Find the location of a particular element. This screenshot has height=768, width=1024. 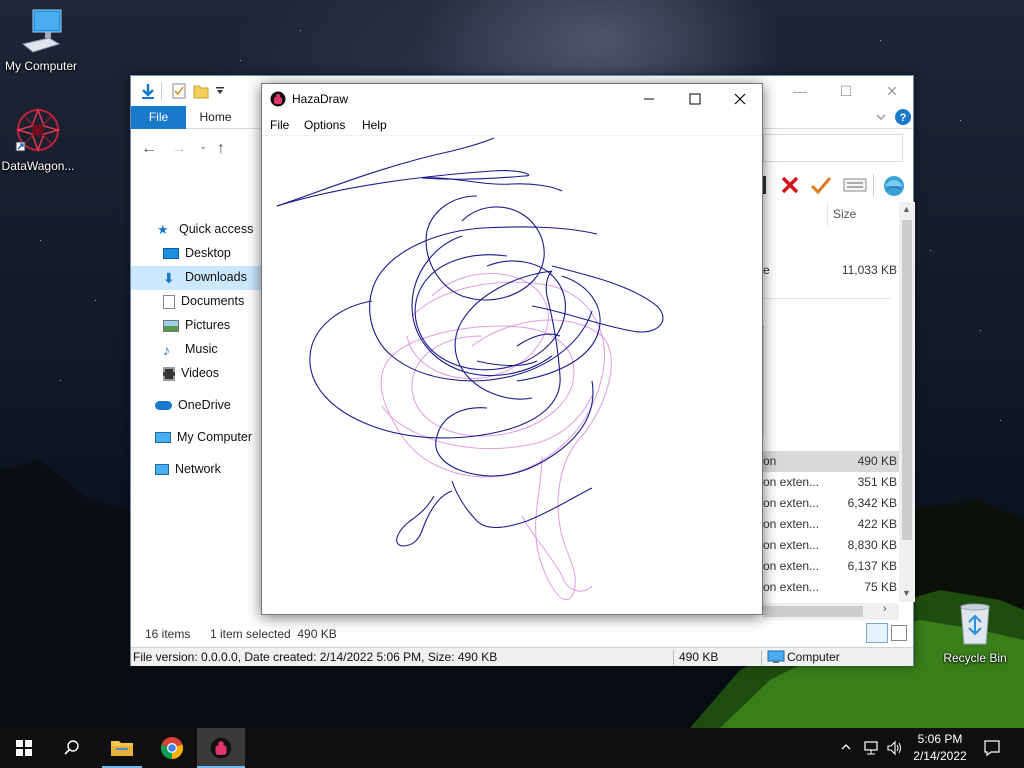

keyboard-icon is located at coordinates (855, 185).